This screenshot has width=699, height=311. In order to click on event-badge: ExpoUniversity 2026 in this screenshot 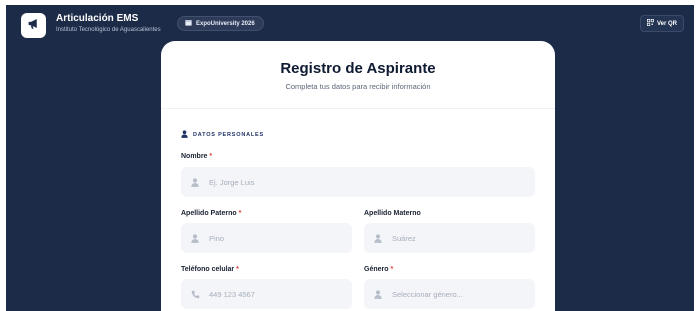, I will do `click(220, 23)`.